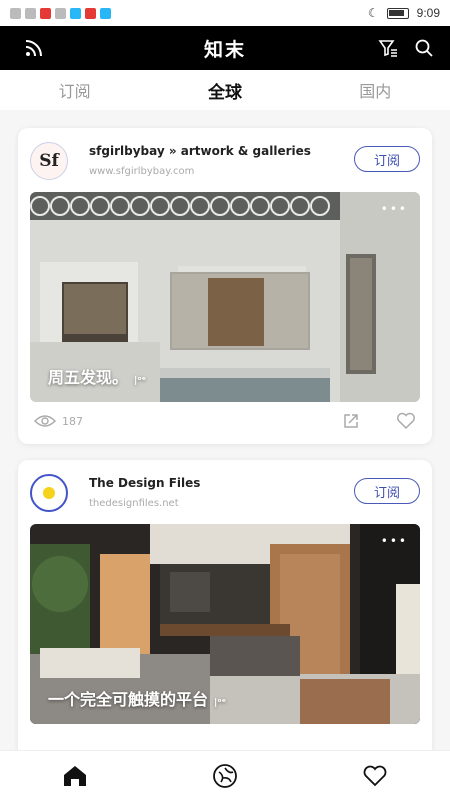 This screenshot has width=450, height=800. I want to click on battery-icon, so click(397, 13).